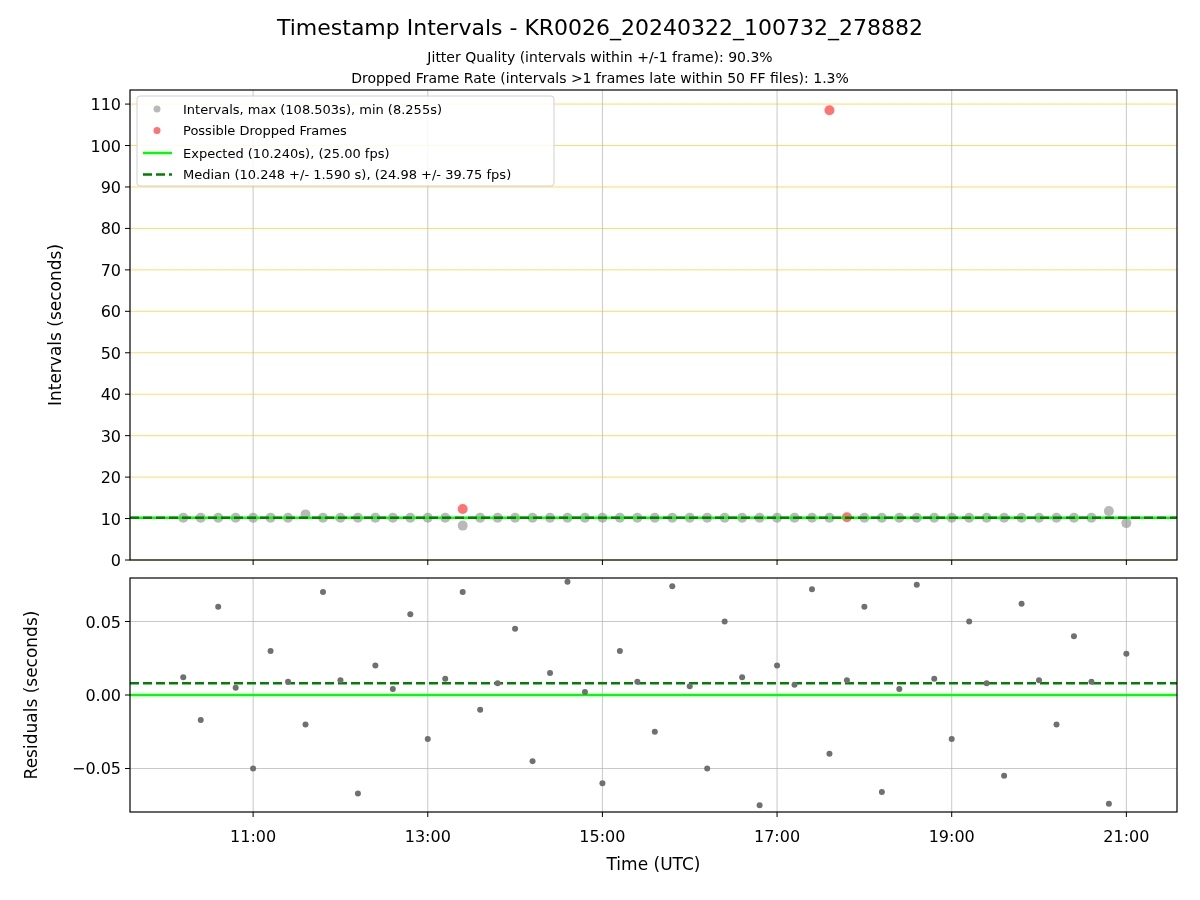  Describe the element at coordinates (31, 695) in the screenshot. I see `axis-label: Residuals (seconds)` at that location.